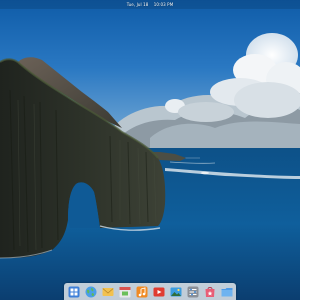 Image resolution: width=320 pixels, height=300 pixels. I want to click on dock-item-web-browser, so click(91, 292).